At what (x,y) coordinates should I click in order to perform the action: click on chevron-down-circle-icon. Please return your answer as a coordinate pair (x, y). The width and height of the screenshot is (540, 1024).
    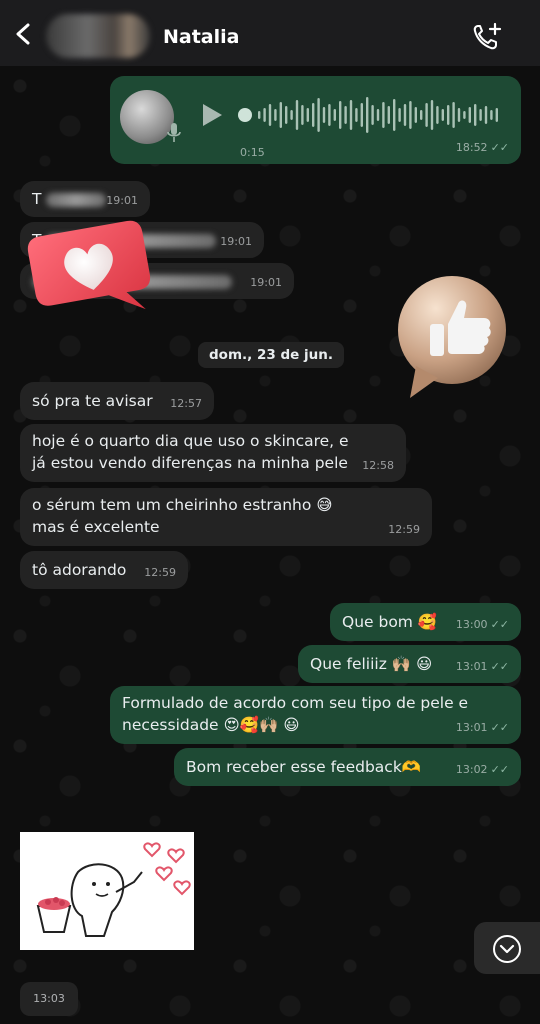
    Looking at the image, I should click on (507, 949).